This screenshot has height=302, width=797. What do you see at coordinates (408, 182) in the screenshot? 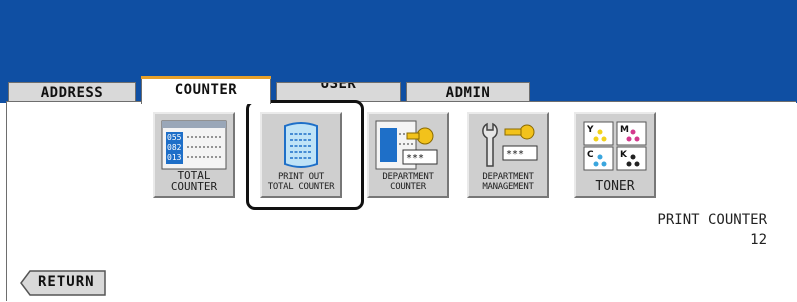
I see `department-counter-label: DEPARTMENT COUNTER` at bounding box center [408, 182].